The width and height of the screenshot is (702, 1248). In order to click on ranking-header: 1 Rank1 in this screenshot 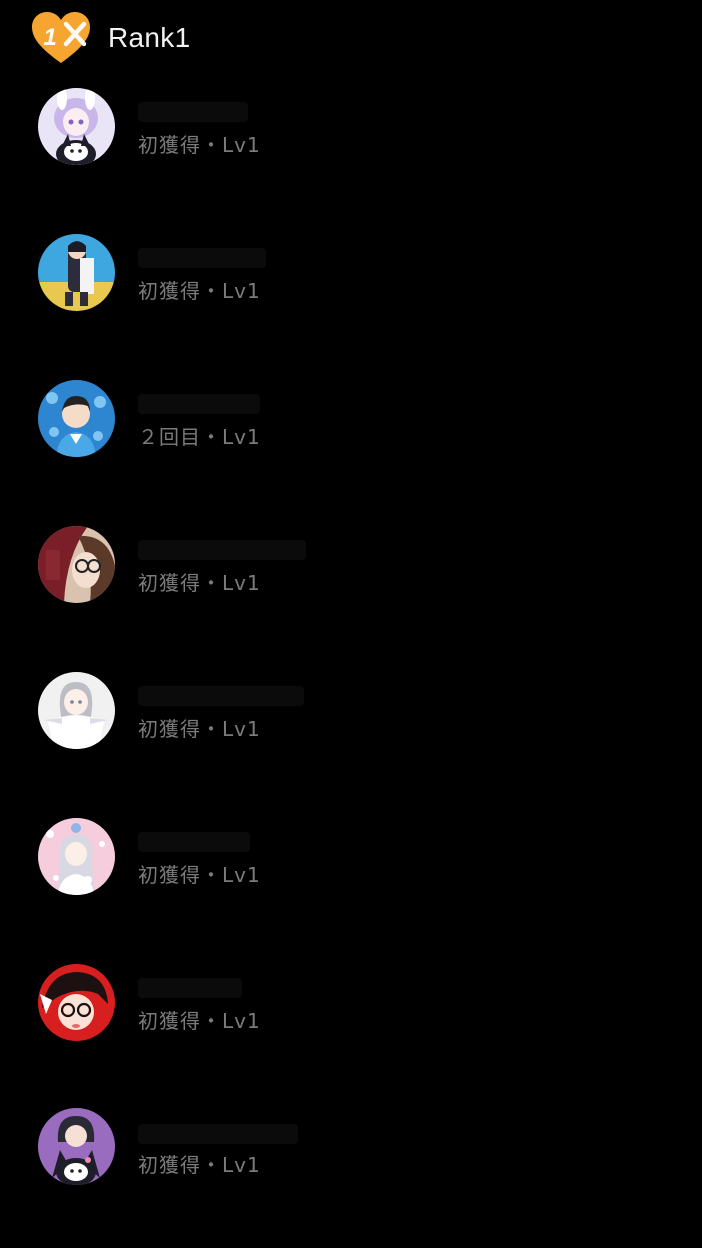, I will do `click(351, 38)`.